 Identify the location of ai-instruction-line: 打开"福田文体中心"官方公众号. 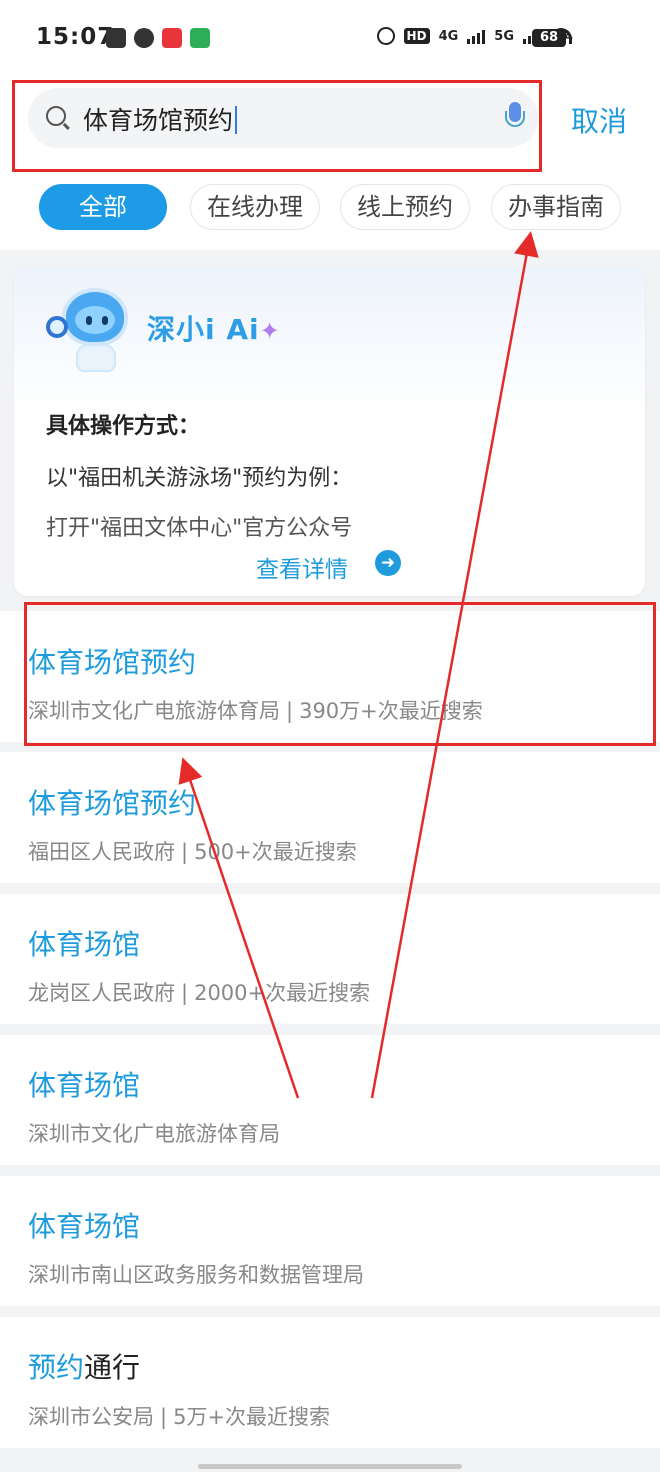
(199, 528).